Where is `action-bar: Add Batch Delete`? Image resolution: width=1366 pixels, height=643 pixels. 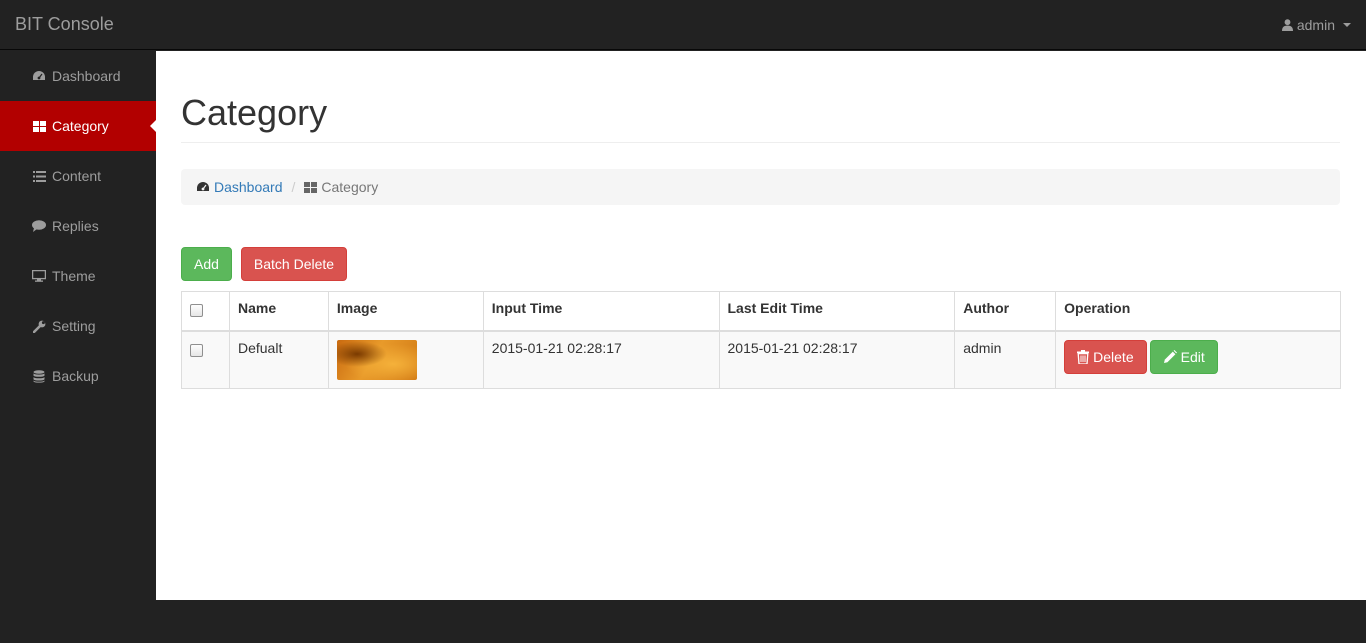 action-bar: Add Batch Delete is located at coordinates (264, 264).